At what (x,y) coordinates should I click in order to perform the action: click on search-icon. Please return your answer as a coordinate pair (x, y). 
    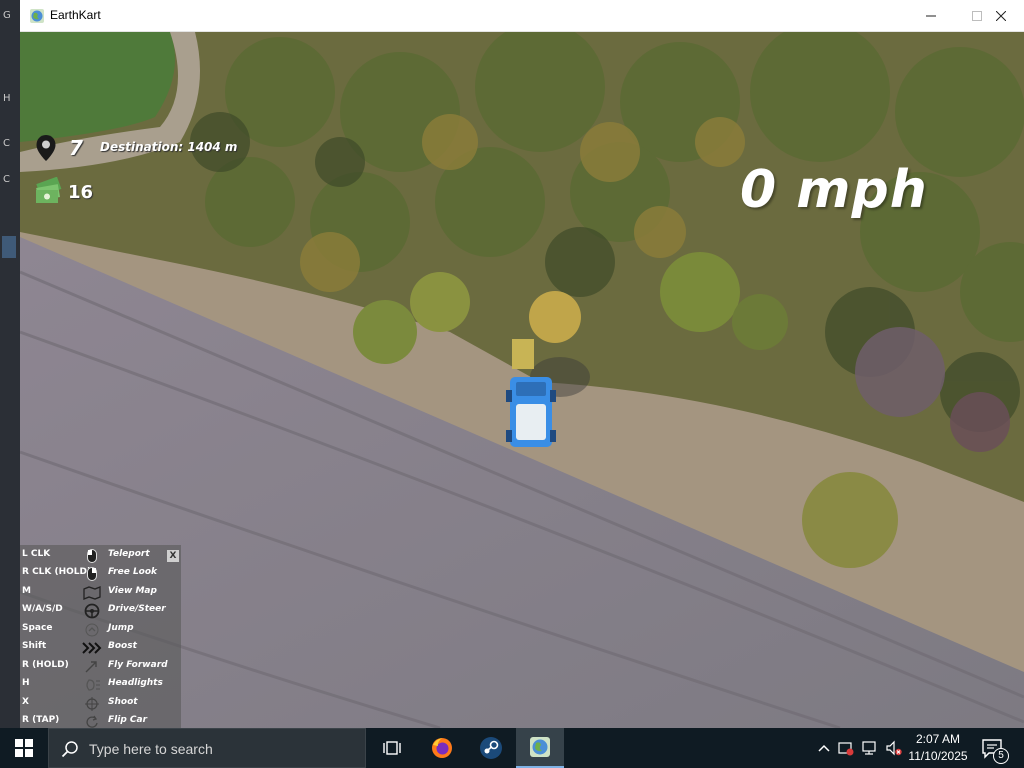
    Looking at the image, I should click on (69, 749).